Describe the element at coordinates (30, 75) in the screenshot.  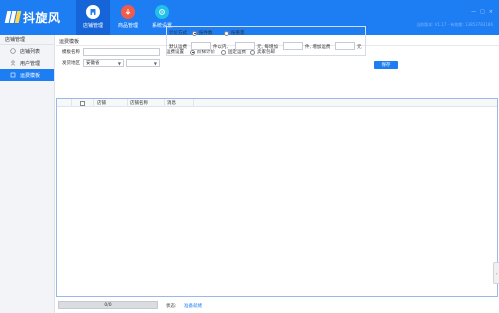
I see `sidebar-item-label: 运费模板` at that location.